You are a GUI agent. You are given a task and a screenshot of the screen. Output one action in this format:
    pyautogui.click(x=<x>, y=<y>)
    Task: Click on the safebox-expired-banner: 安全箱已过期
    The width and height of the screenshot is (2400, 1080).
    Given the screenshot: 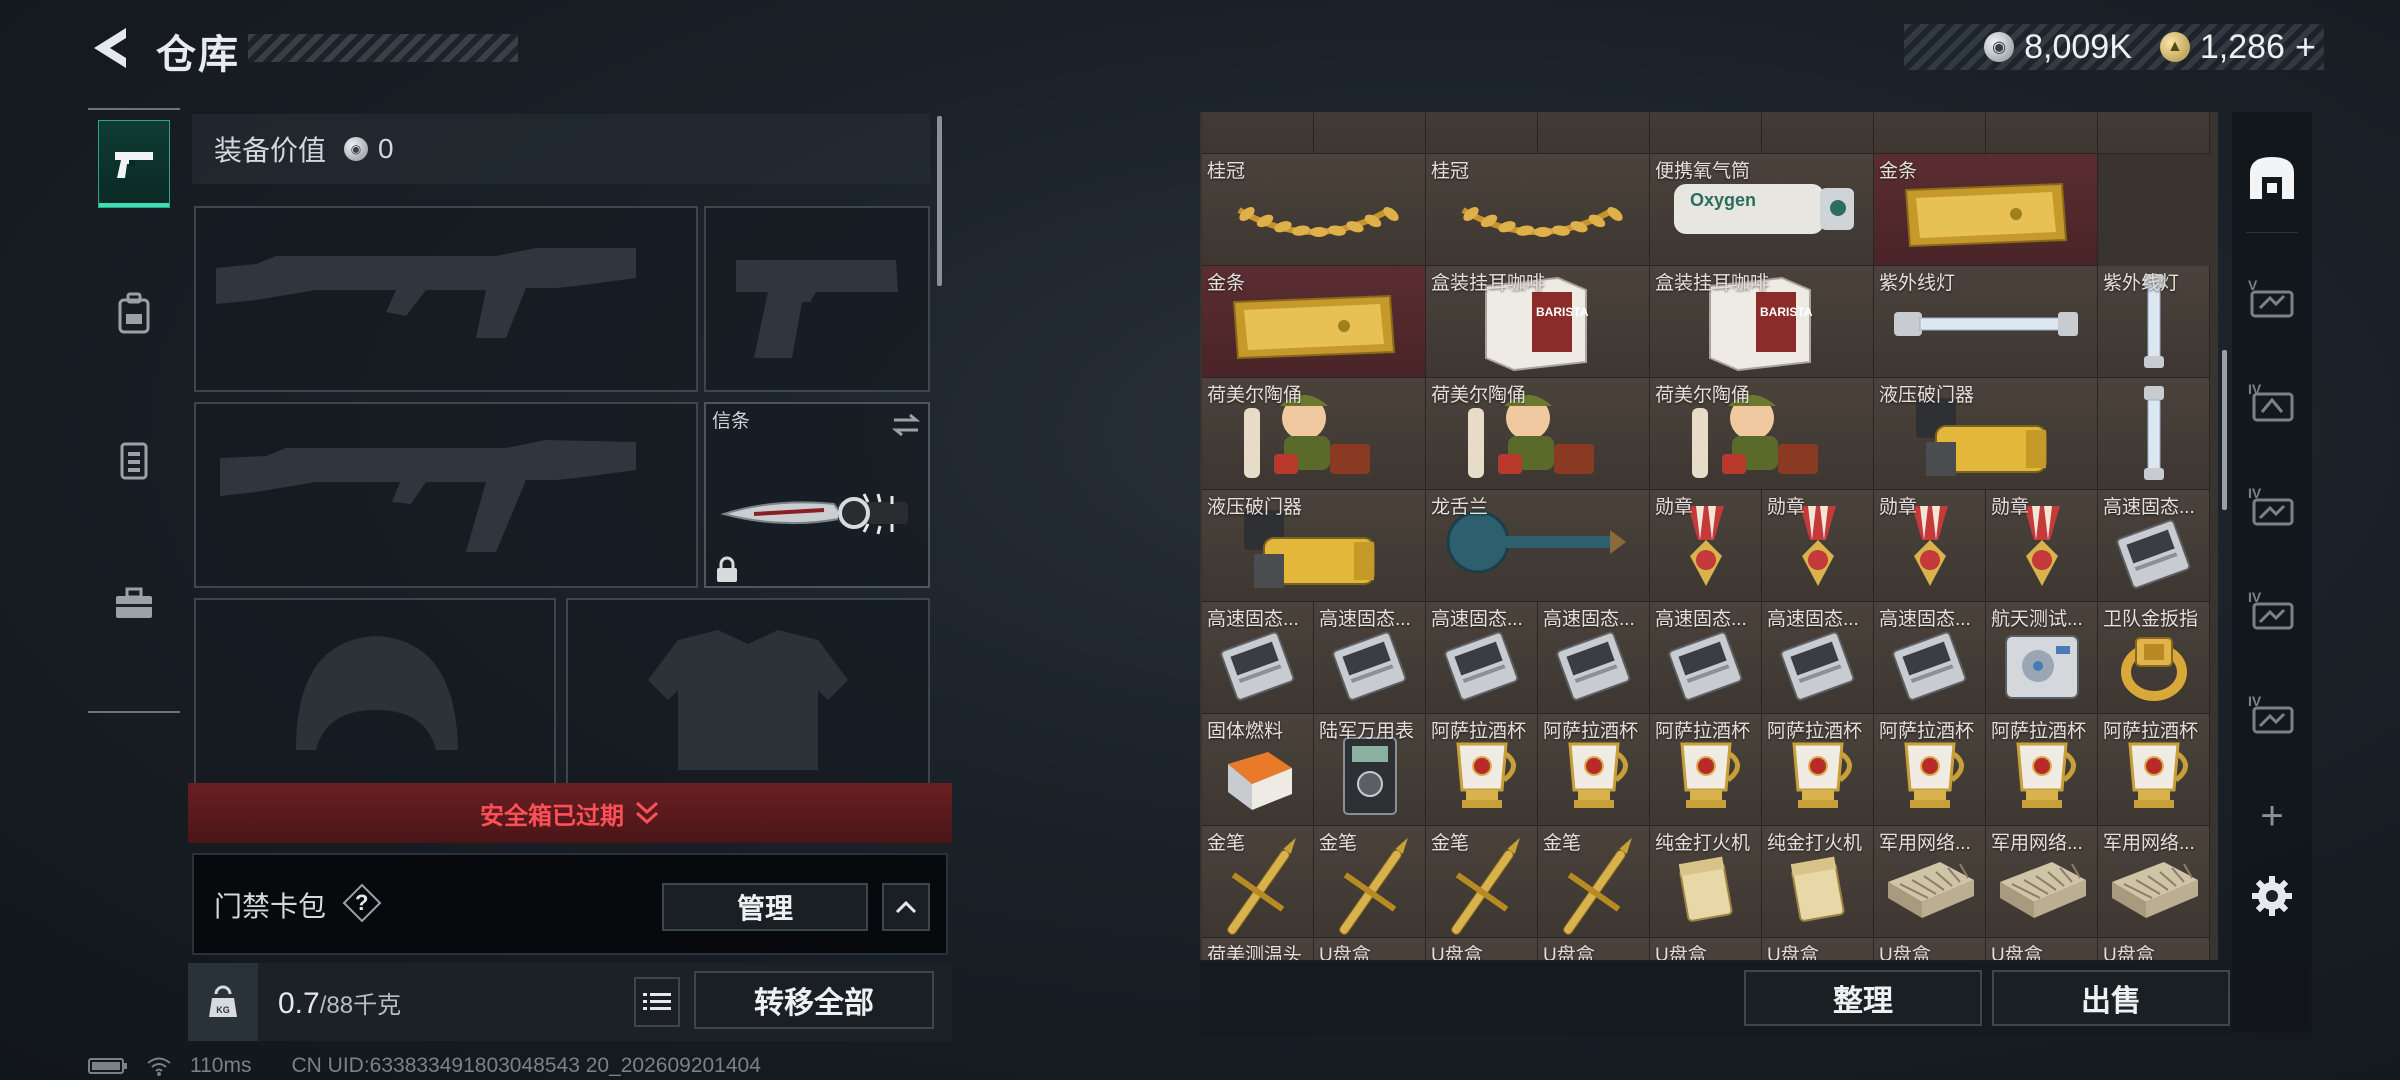 What is the action you would take?
    pyautogui.click(x=570, y=813)
    